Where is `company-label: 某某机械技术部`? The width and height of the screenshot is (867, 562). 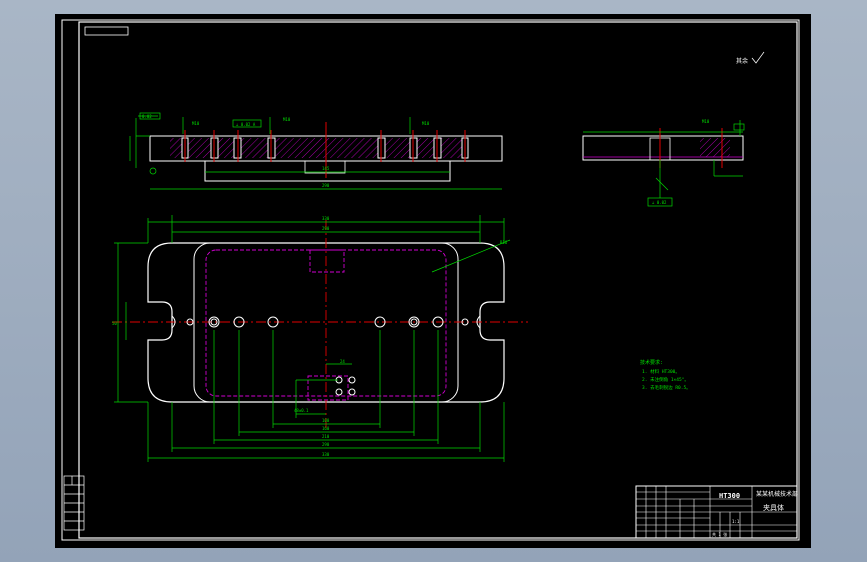 company-label: 某某机械技术部 is located at coordinates (777, 494).